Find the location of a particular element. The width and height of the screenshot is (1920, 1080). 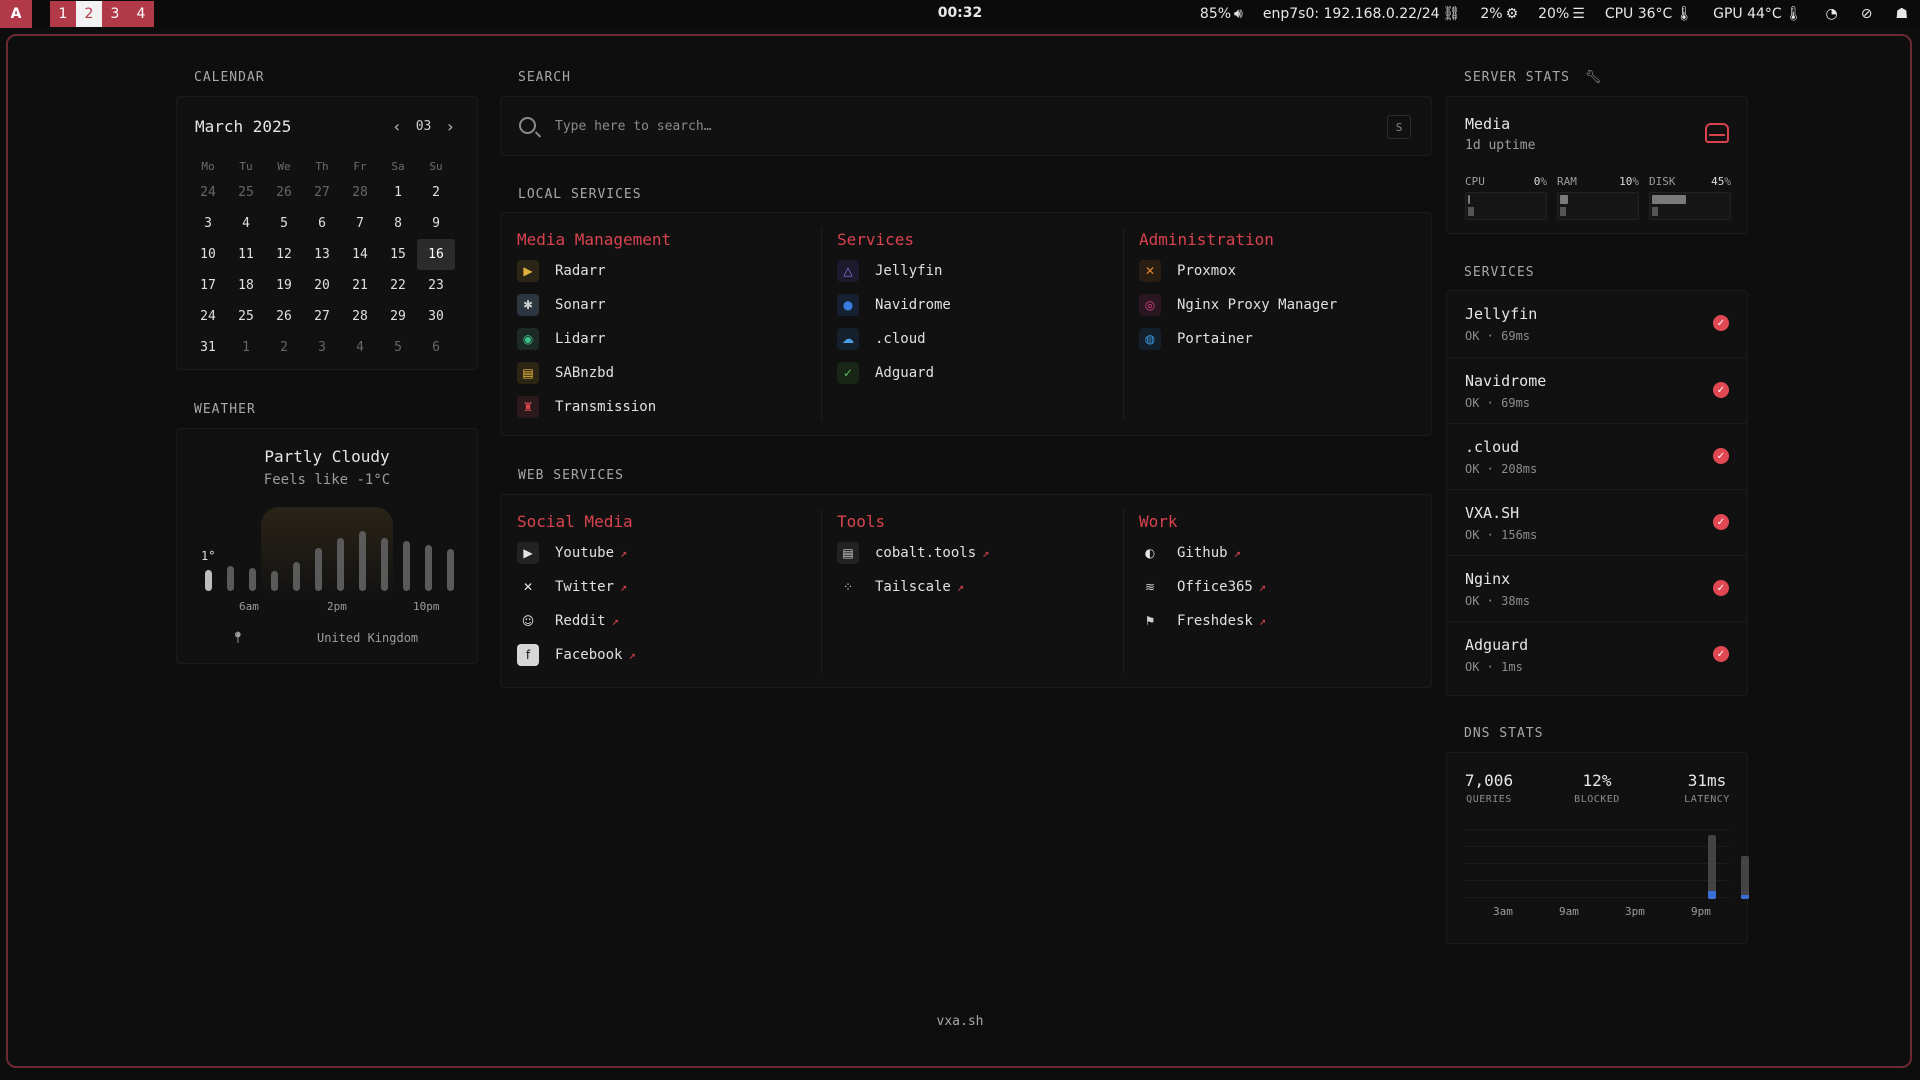

memory-indicator: 20% ☰ is located at coordinates (1561, 14).